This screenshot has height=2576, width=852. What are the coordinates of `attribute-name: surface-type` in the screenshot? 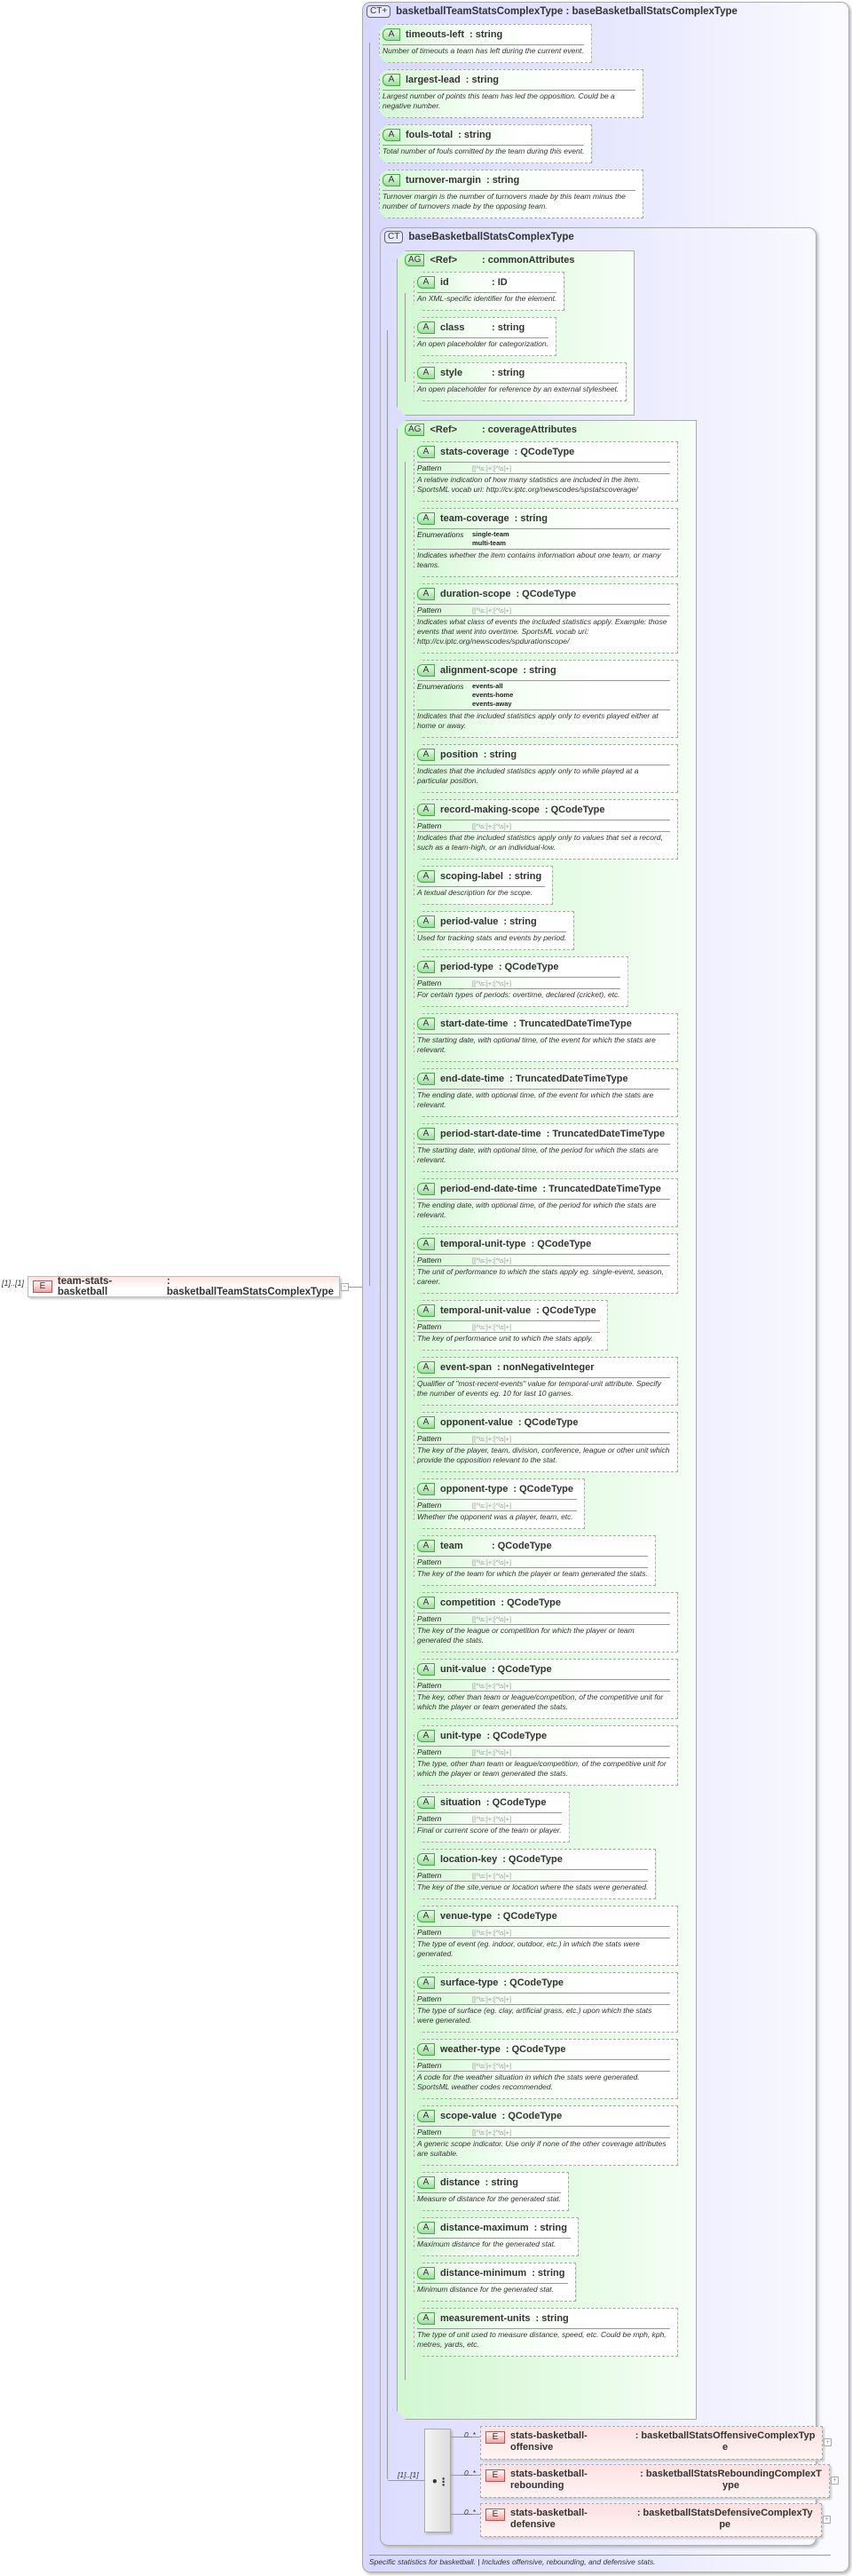 It's located at (469, 1983).